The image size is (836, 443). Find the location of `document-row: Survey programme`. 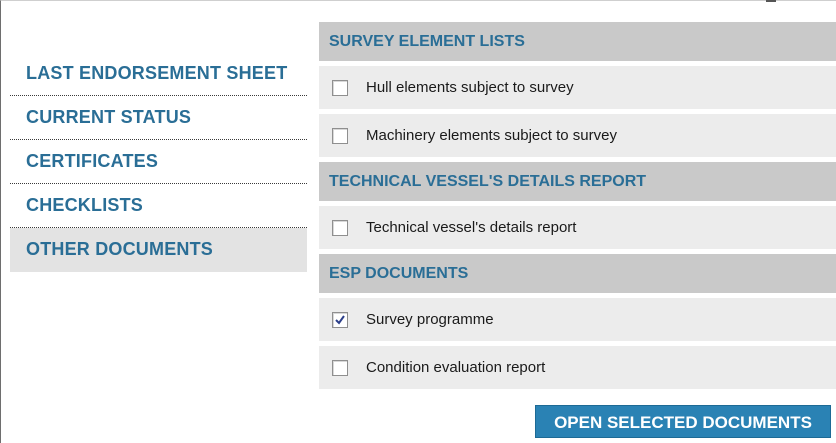

document-row: Survey programme is located at coordinates (577, 319).